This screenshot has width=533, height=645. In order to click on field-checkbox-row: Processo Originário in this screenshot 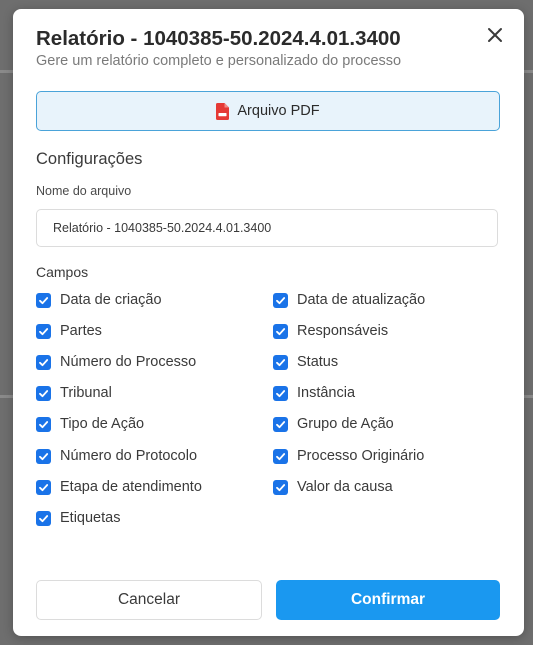, I will do `click(348, 456)`.